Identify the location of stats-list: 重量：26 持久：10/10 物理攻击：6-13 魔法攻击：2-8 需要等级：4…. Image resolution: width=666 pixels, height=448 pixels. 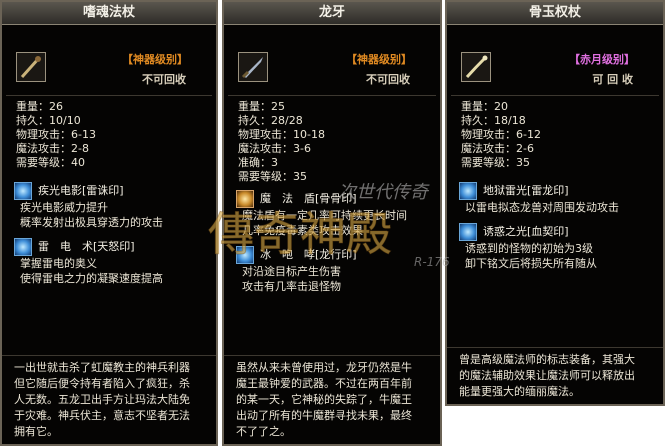
(109, 133).